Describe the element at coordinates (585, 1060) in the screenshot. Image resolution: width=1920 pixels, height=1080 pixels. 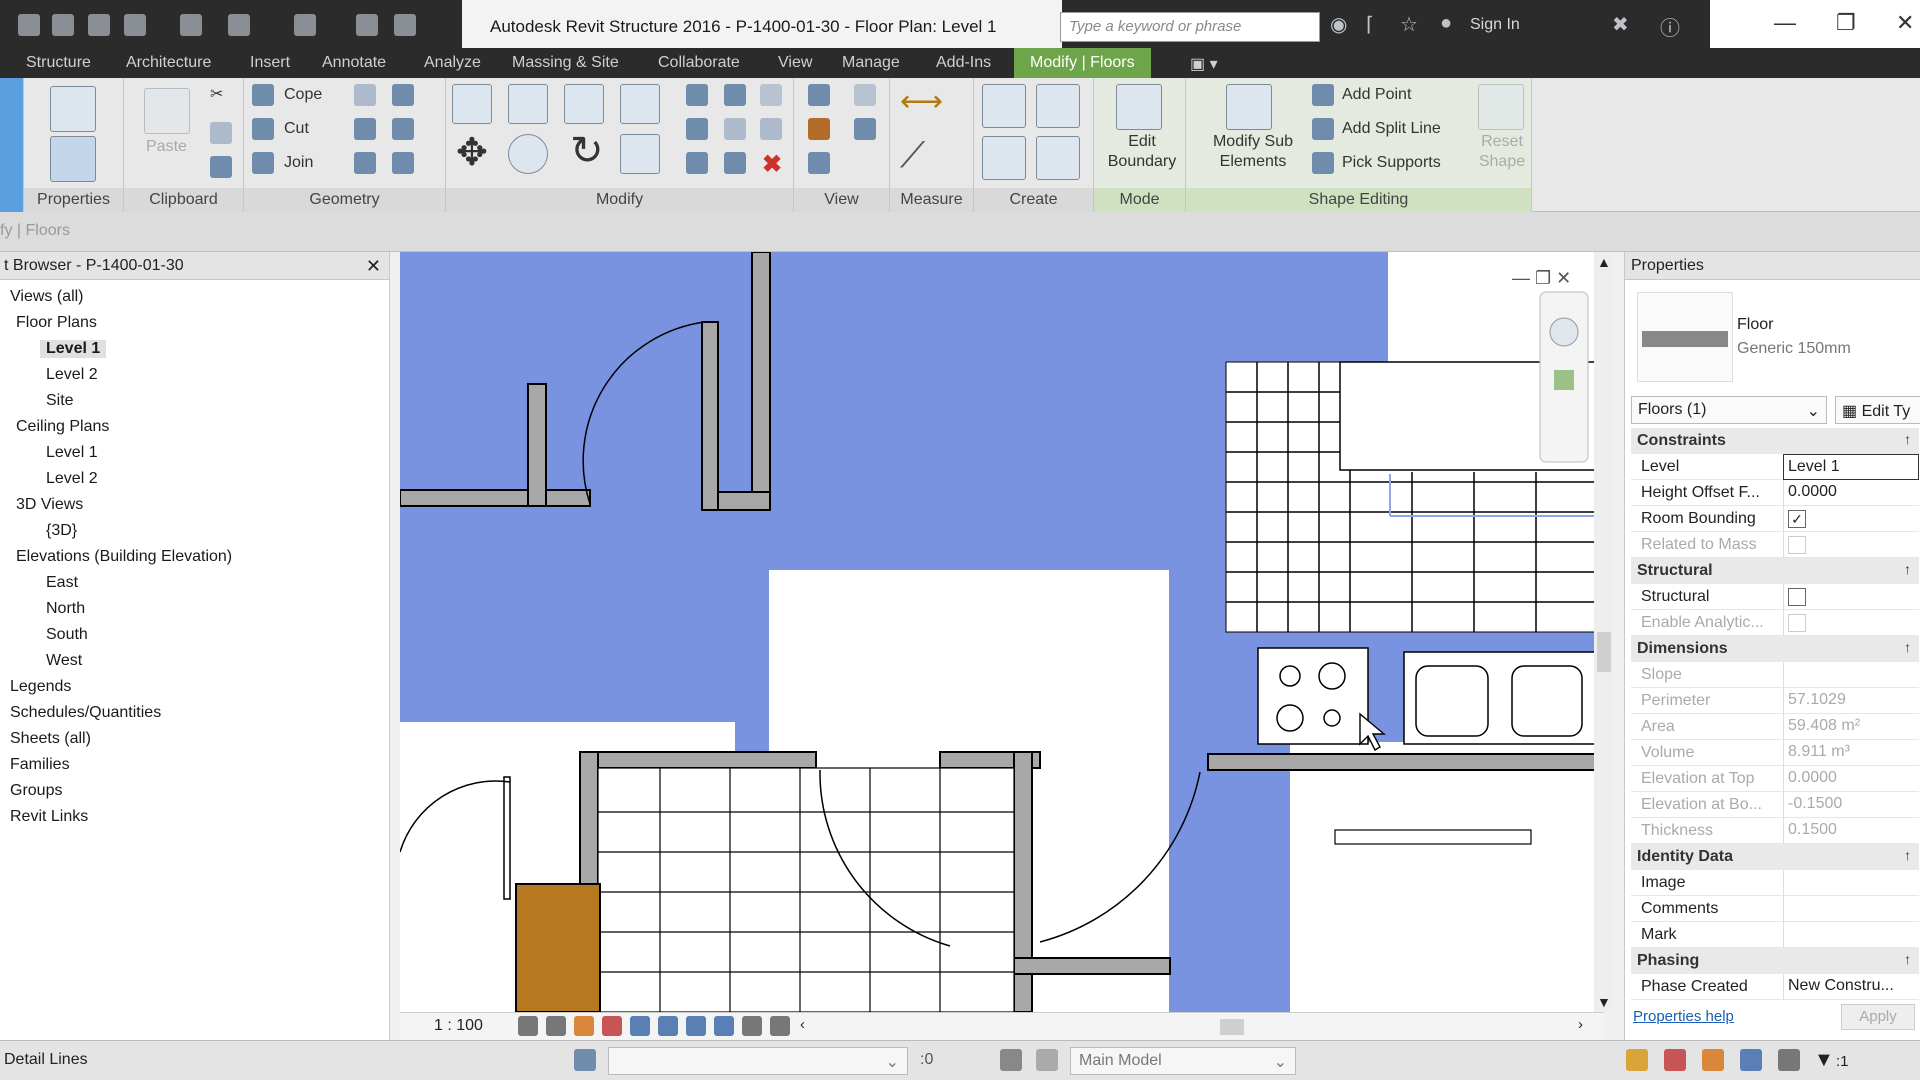
I see `worksets-icon` at that location.